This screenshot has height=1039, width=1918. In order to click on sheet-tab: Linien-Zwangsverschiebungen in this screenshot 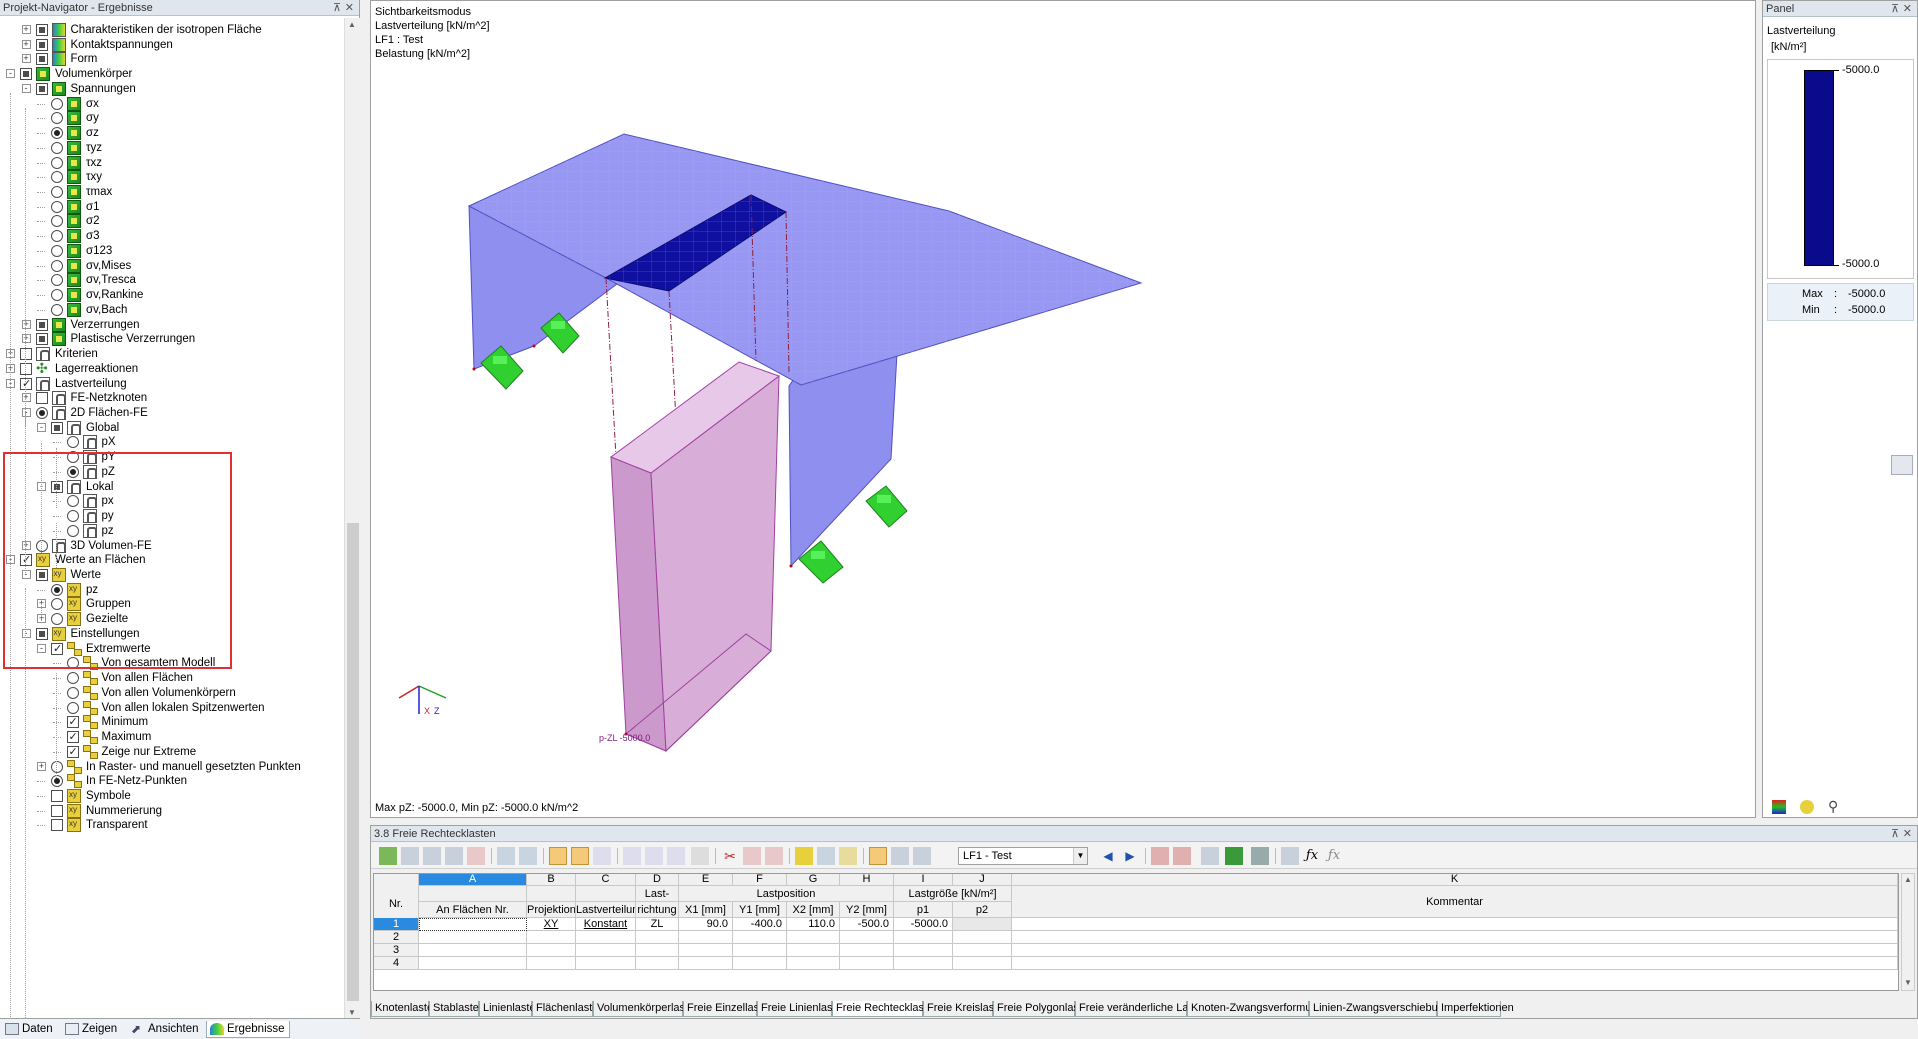, I will do `click(1385, 1009)`.